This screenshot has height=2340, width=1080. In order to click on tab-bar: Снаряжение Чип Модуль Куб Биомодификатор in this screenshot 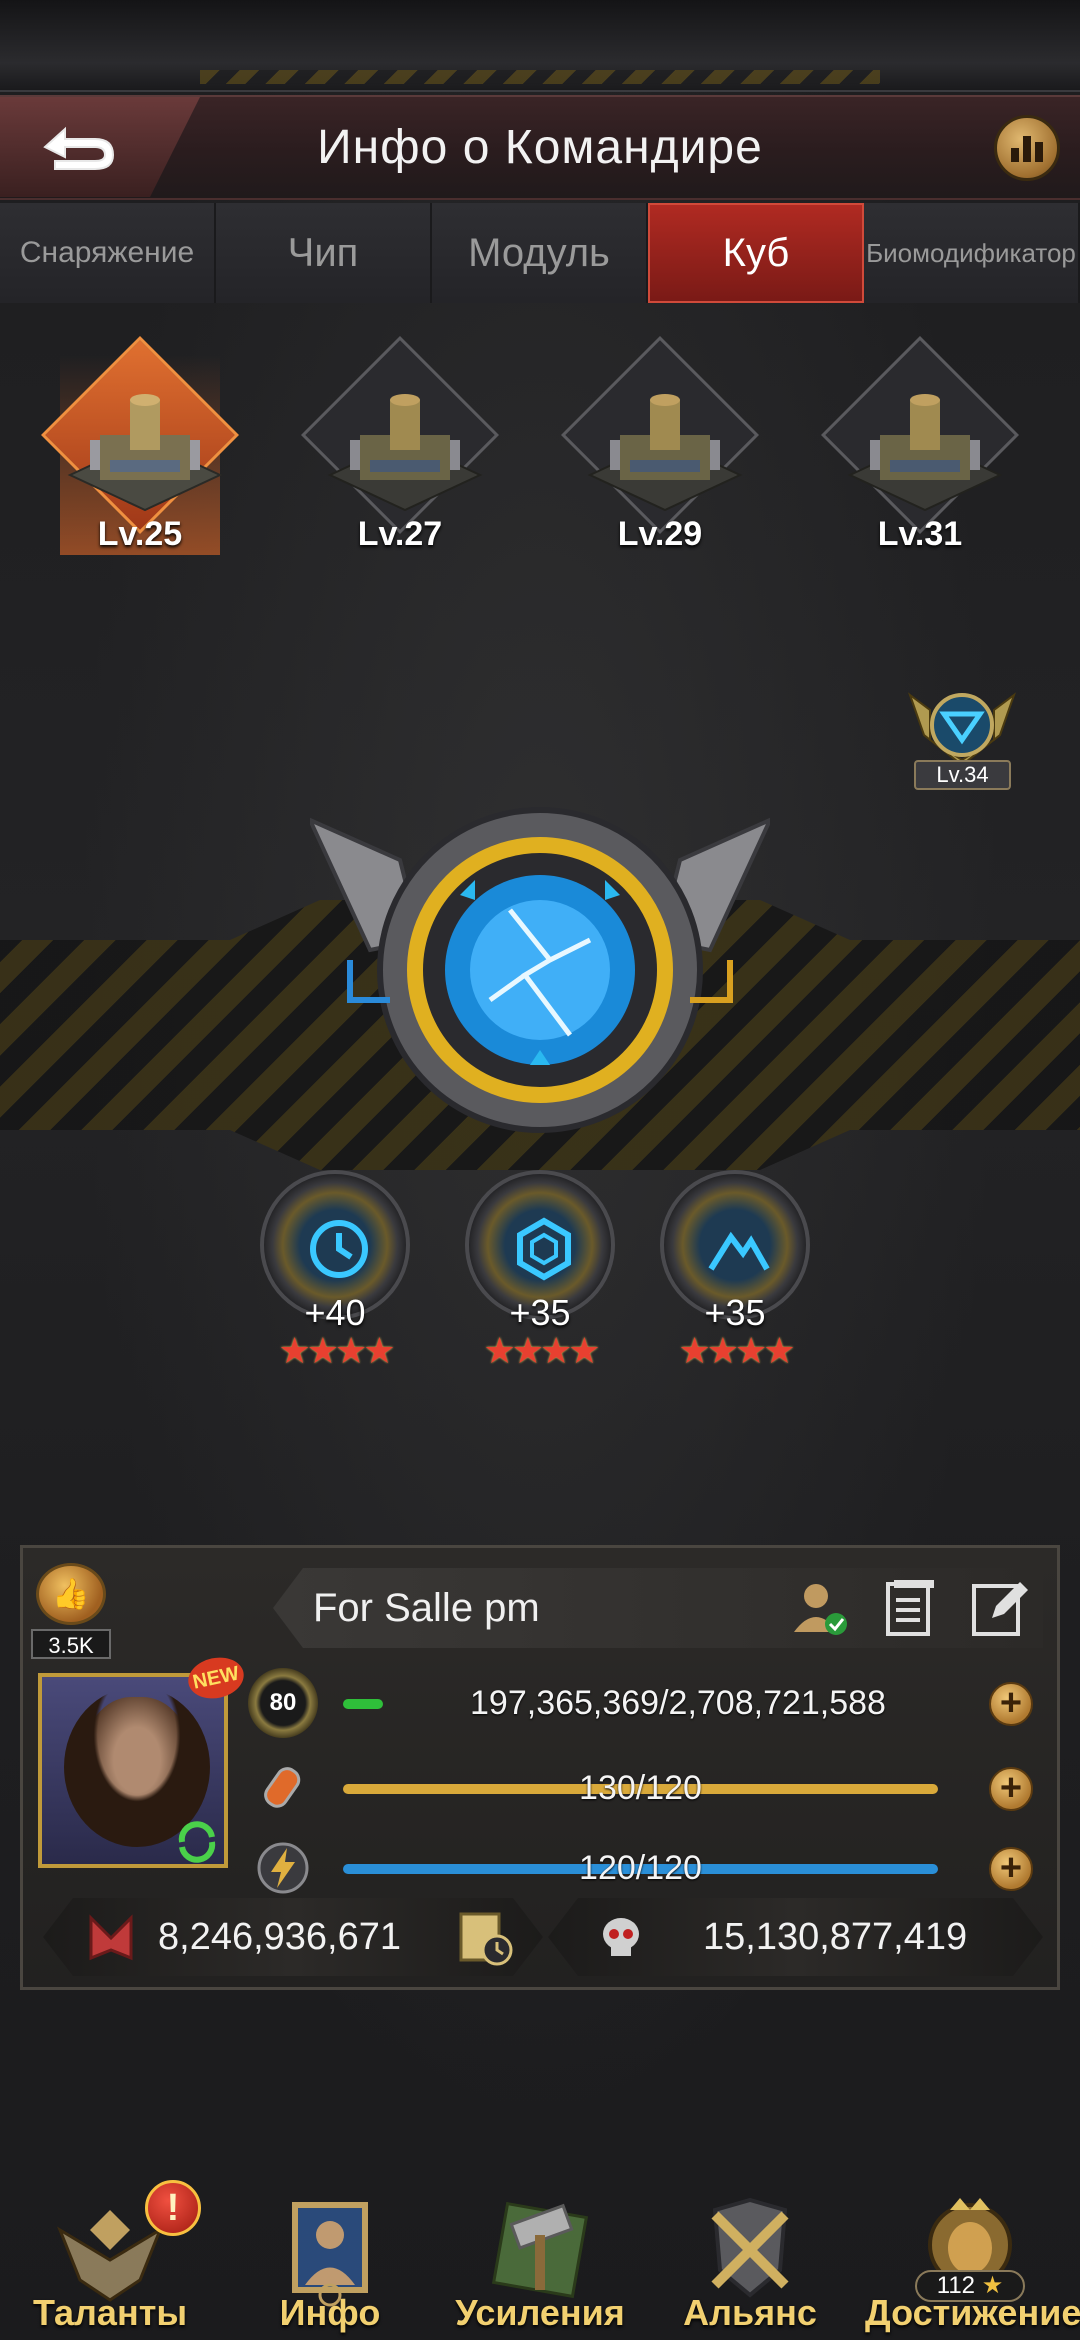, I will do `click(540, 253)`.